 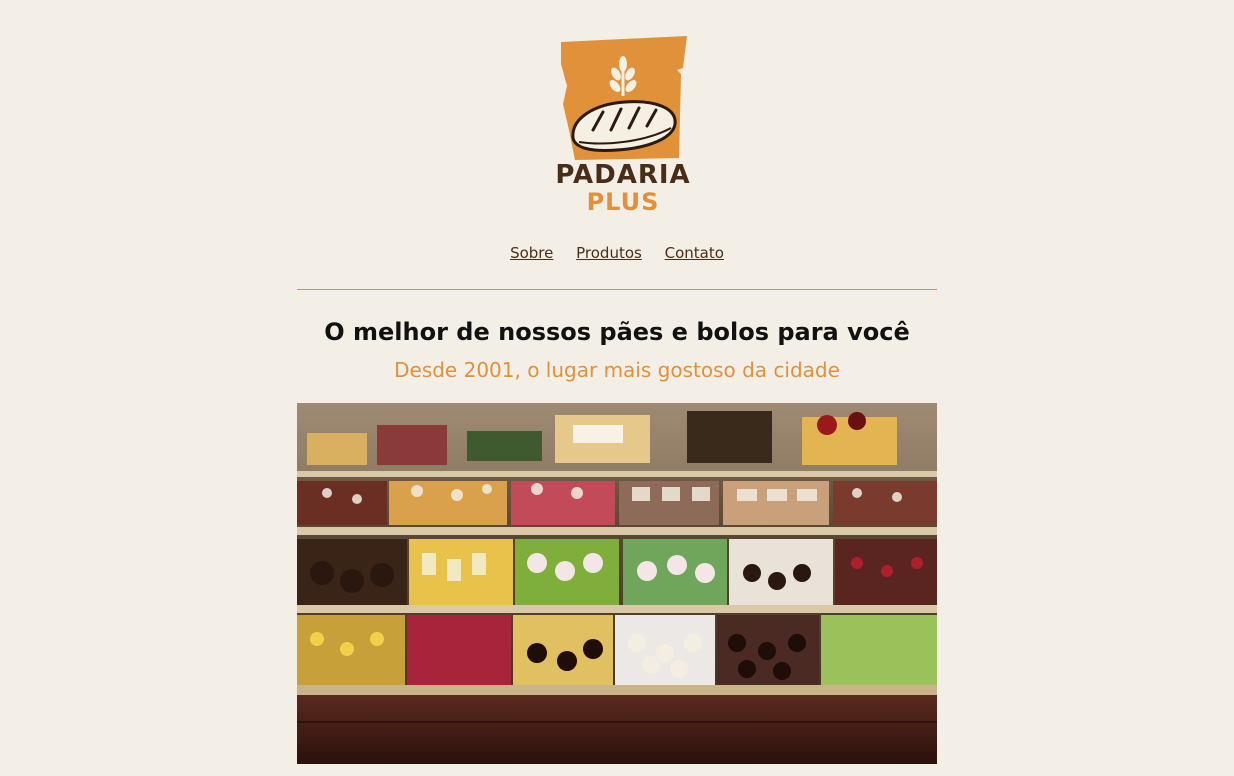 I want to click on brand-logo: PADARIA PLUS, so click(x=623, y=126).